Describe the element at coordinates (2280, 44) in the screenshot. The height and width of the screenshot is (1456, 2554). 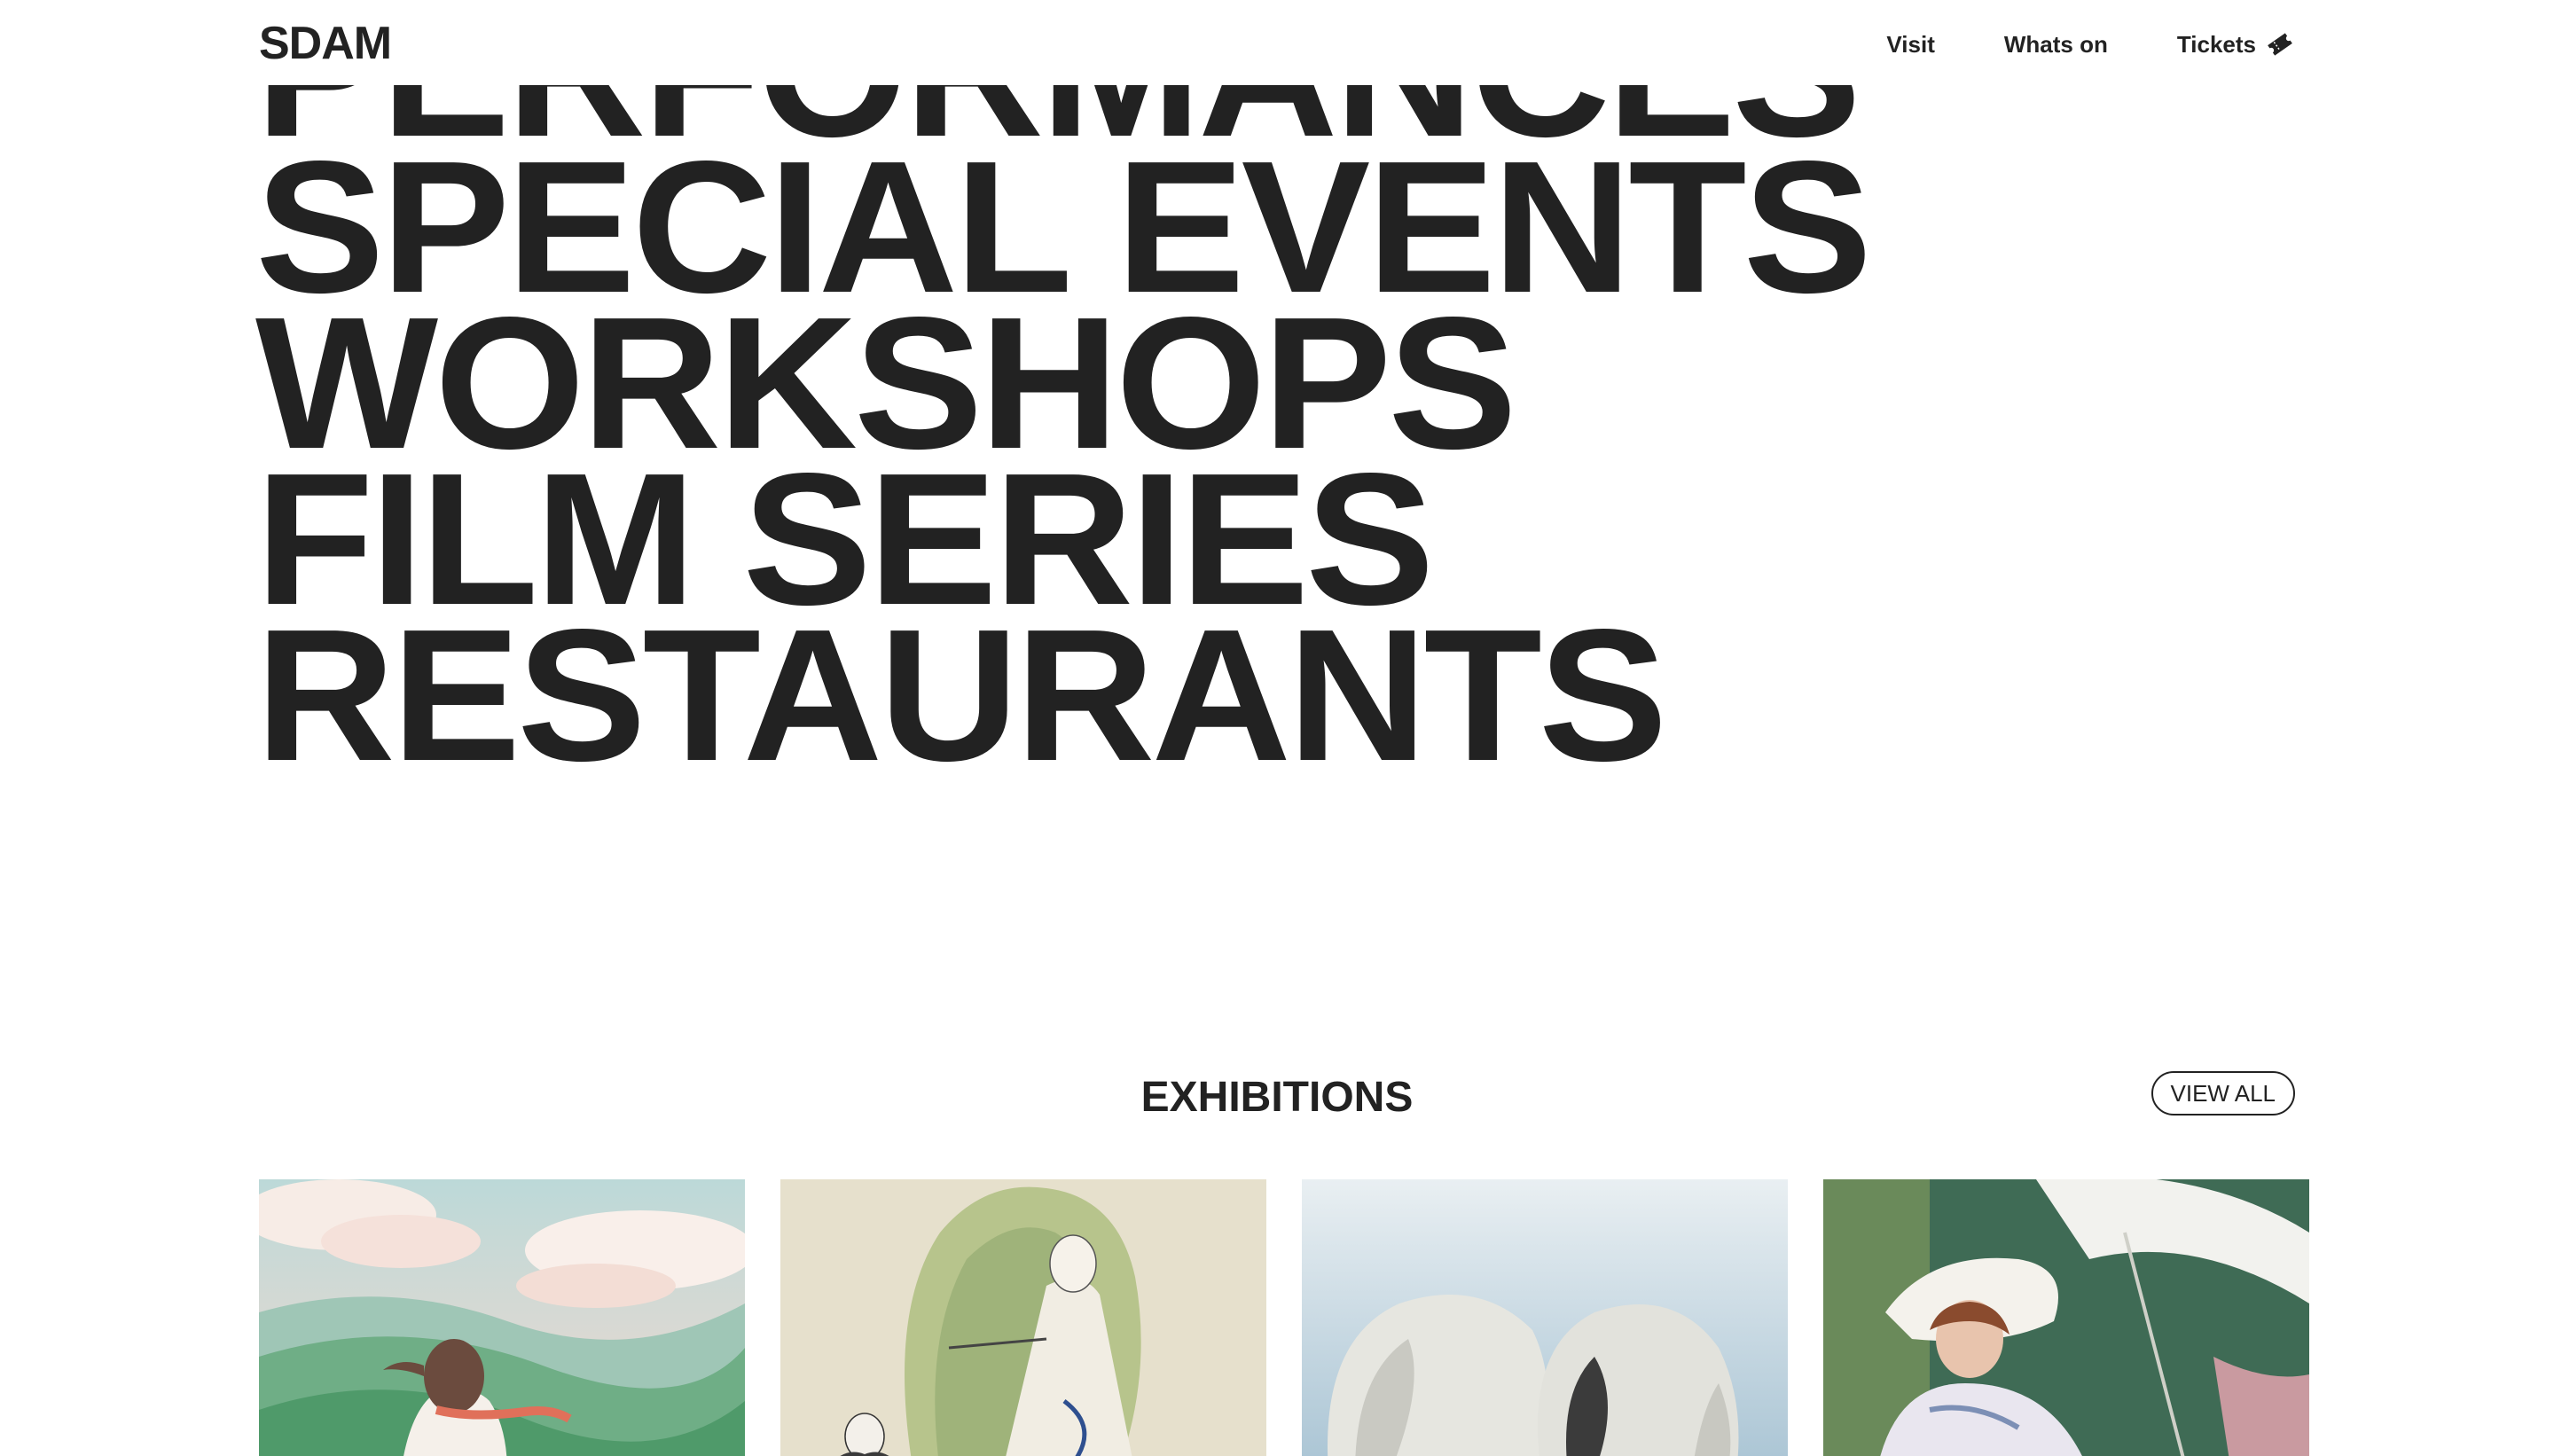
I see `ticket-icon` at that location.